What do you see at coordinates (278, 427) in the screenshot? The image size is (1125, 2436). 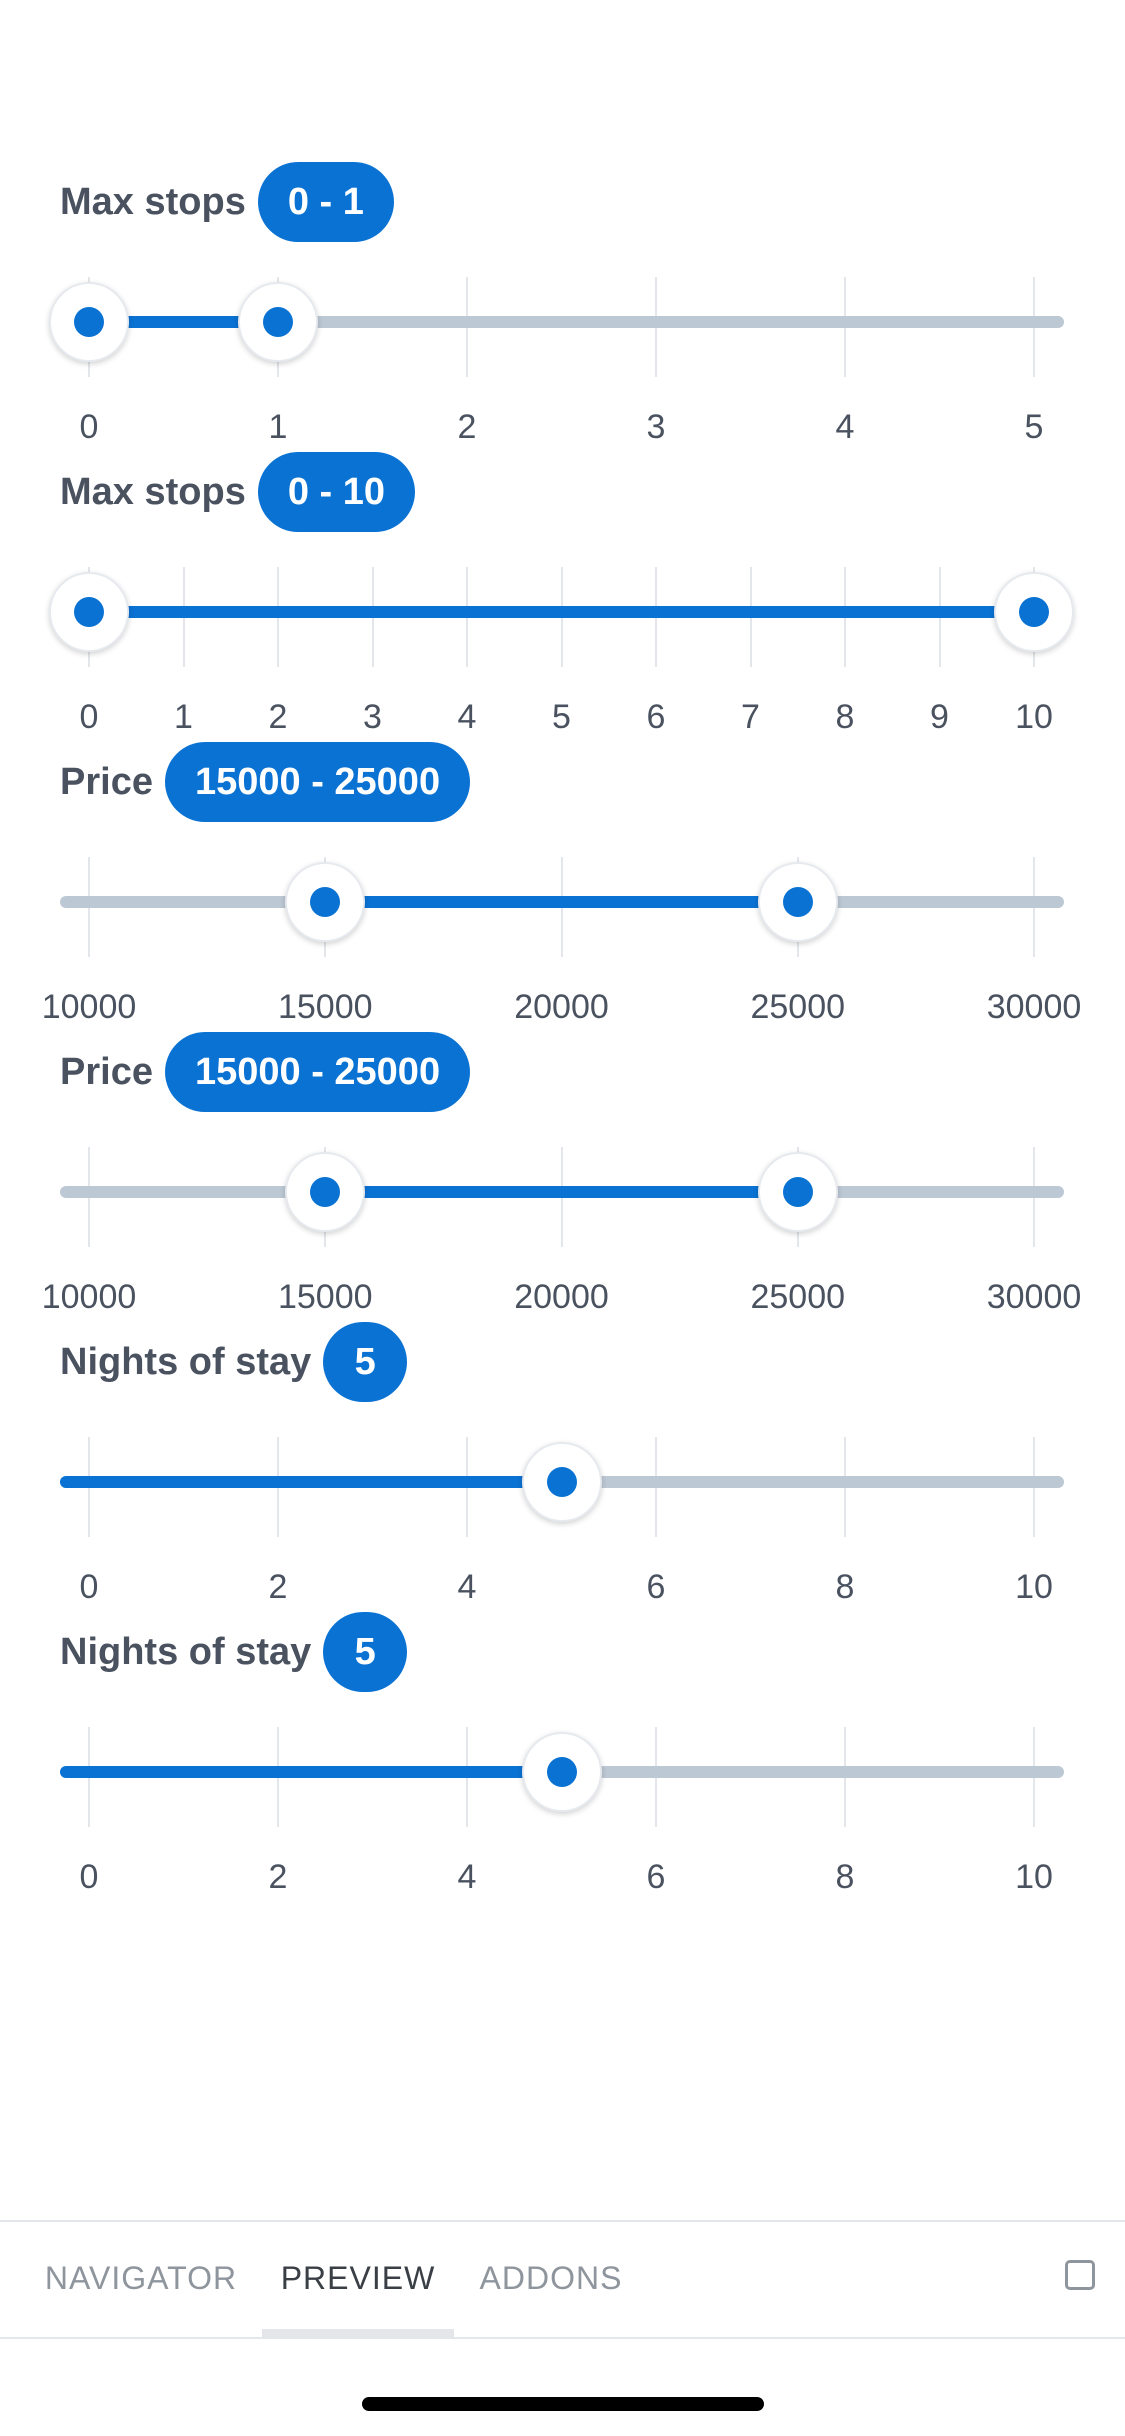 I see `scale-label: 1` at bounding box center [278, 427].